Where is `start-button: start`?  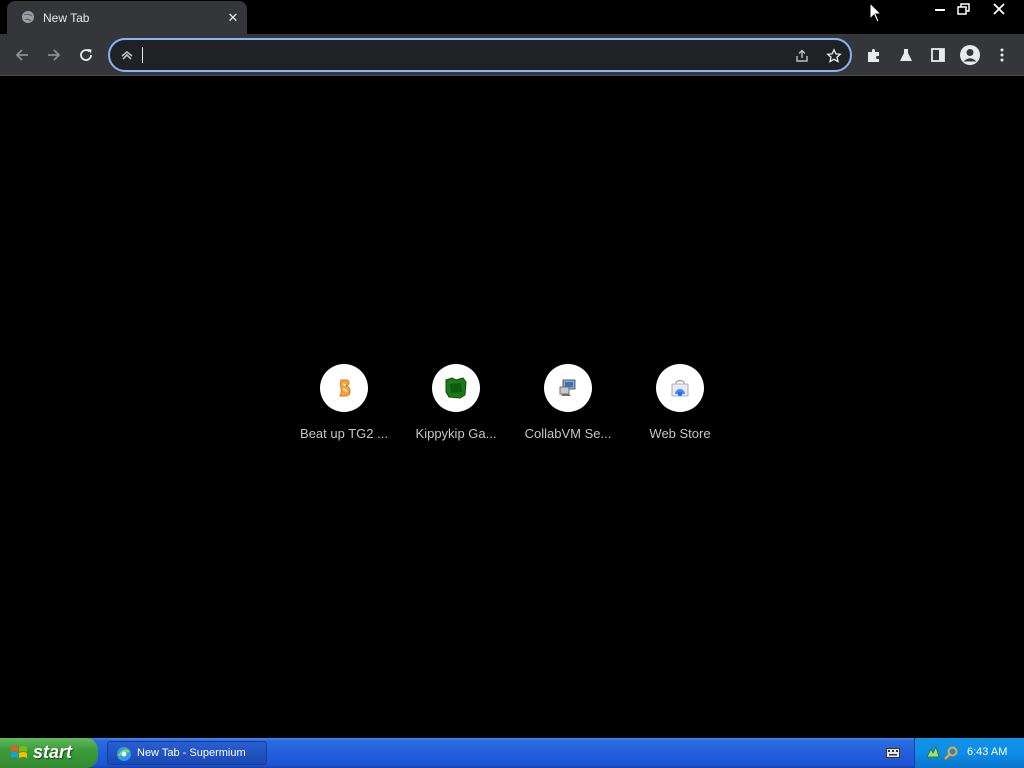
start-button: start is located at coordinates (49, 753).